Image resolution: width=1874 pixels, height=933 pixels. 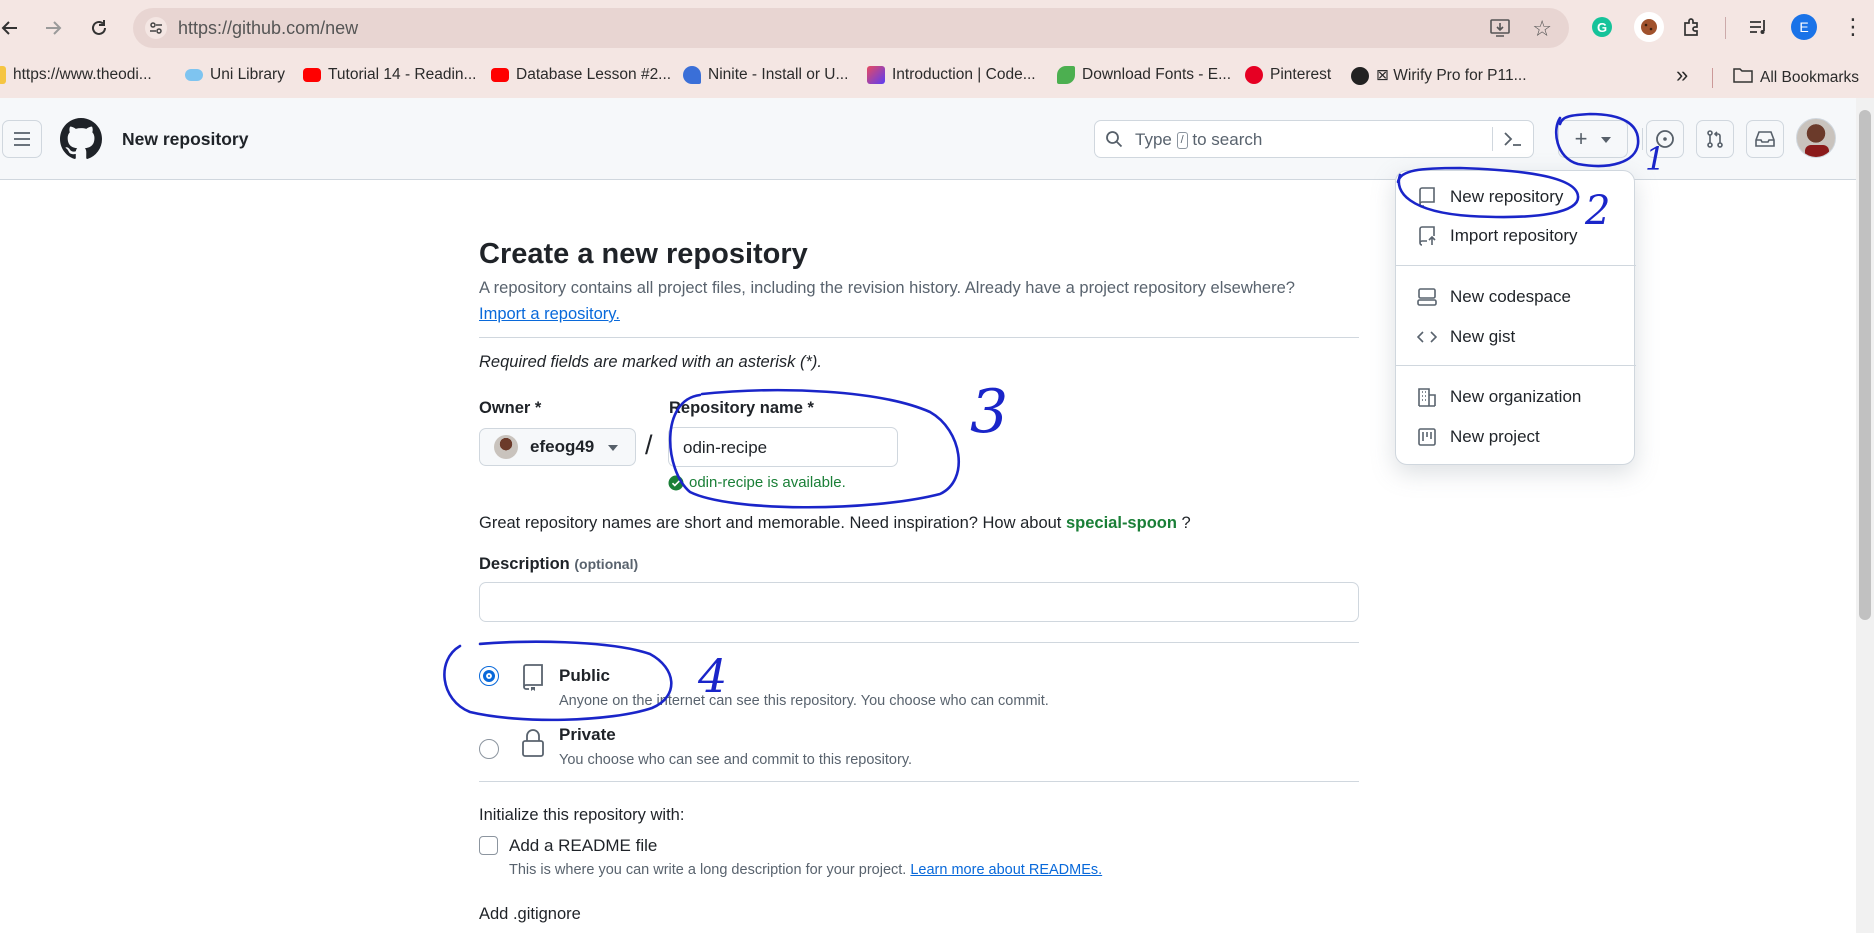 What do you see at coordinates (1542, 29) in the screenshot?
I see `star-icon: ☆` at bounding box center [1542, 29].